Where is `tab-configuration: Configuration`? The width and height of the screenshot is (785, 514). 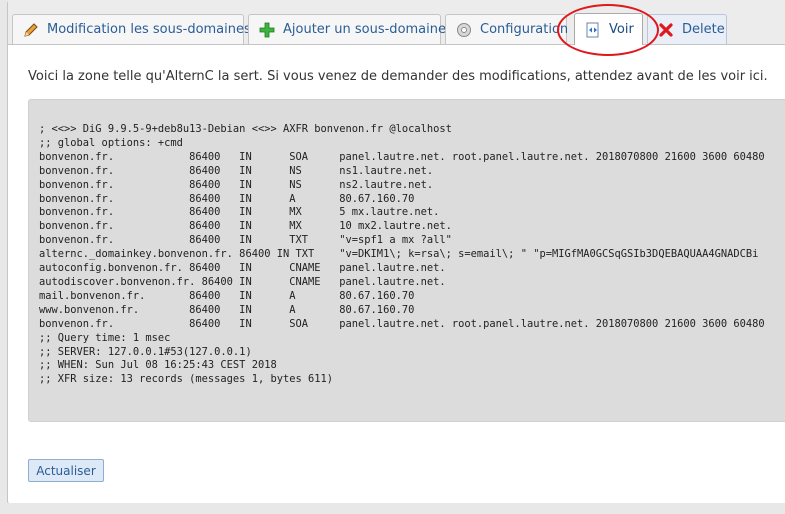
tab-configuration: Configuration is located at coordinates (507, 29).